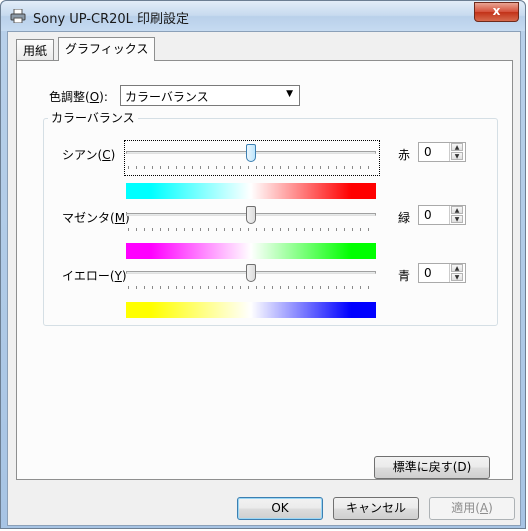 Image resolution: width=528 pixels, height=531 pixels. I want to click on magenta-value: 0, so click(428, 215).